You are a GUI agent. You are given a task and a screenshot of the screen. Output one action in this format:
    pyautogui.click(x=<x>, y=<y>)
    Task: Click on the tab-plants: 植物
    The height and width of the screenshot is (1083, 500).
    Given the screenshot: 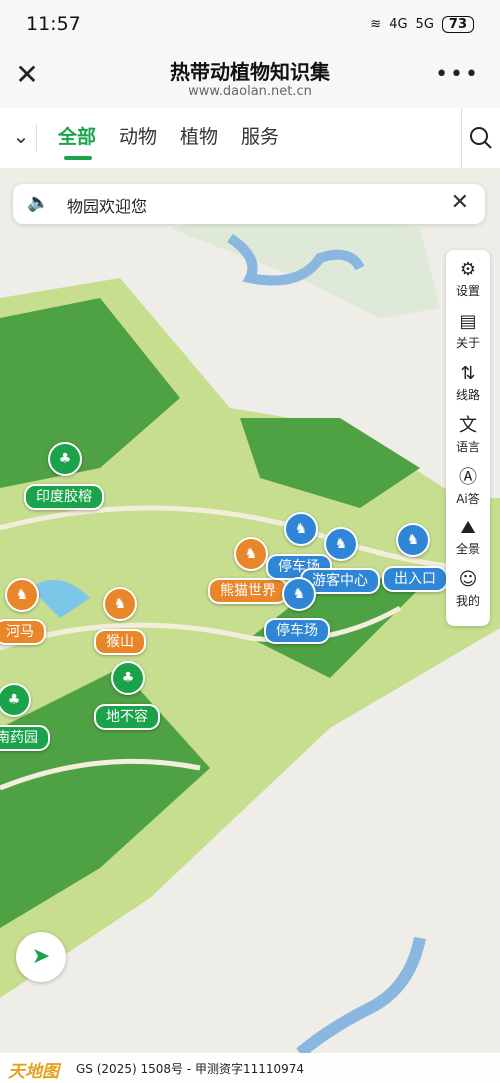 What is the action you would take?
    pyautogui.click(x=199, y=135)
    